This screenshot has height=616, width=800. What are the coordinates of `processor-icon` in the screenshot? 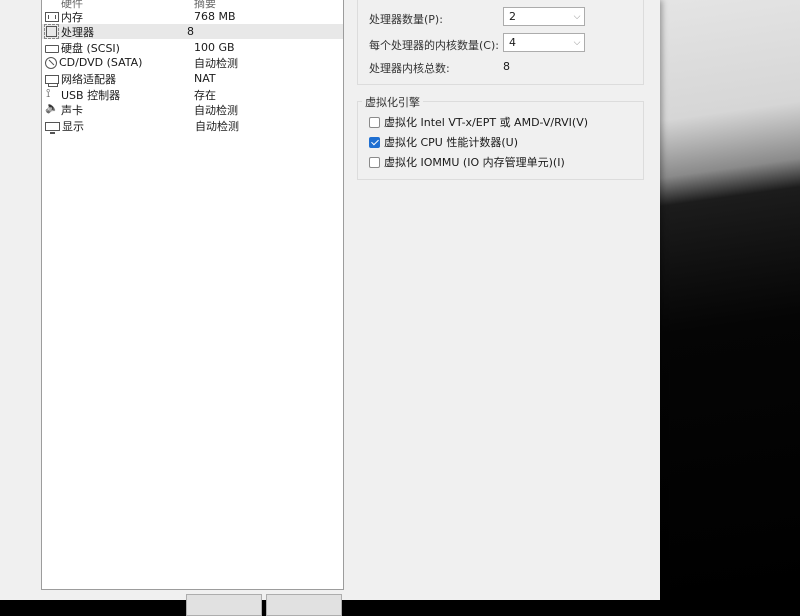 It's located at (51, 31).